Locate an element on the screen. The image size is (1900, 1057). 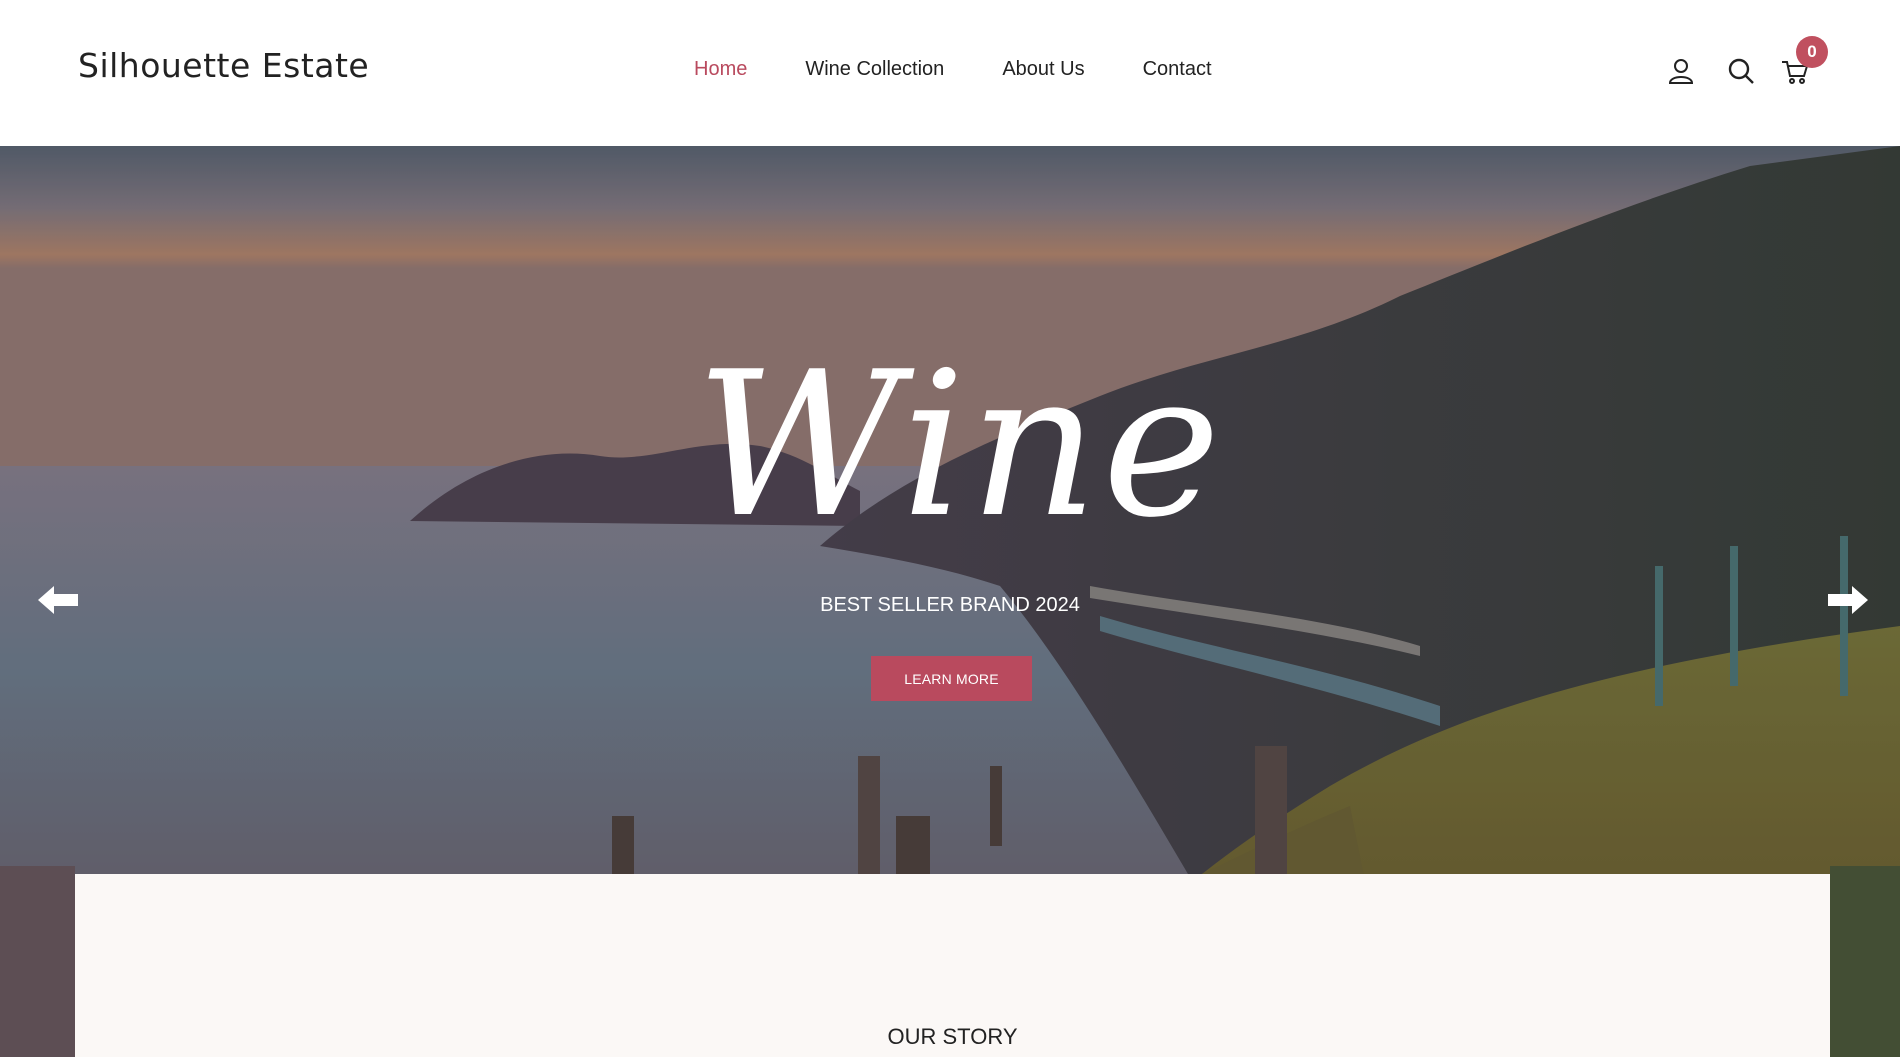
main-nav: Home Wine Collection About Us Contact is located at coordinates (982, 69).